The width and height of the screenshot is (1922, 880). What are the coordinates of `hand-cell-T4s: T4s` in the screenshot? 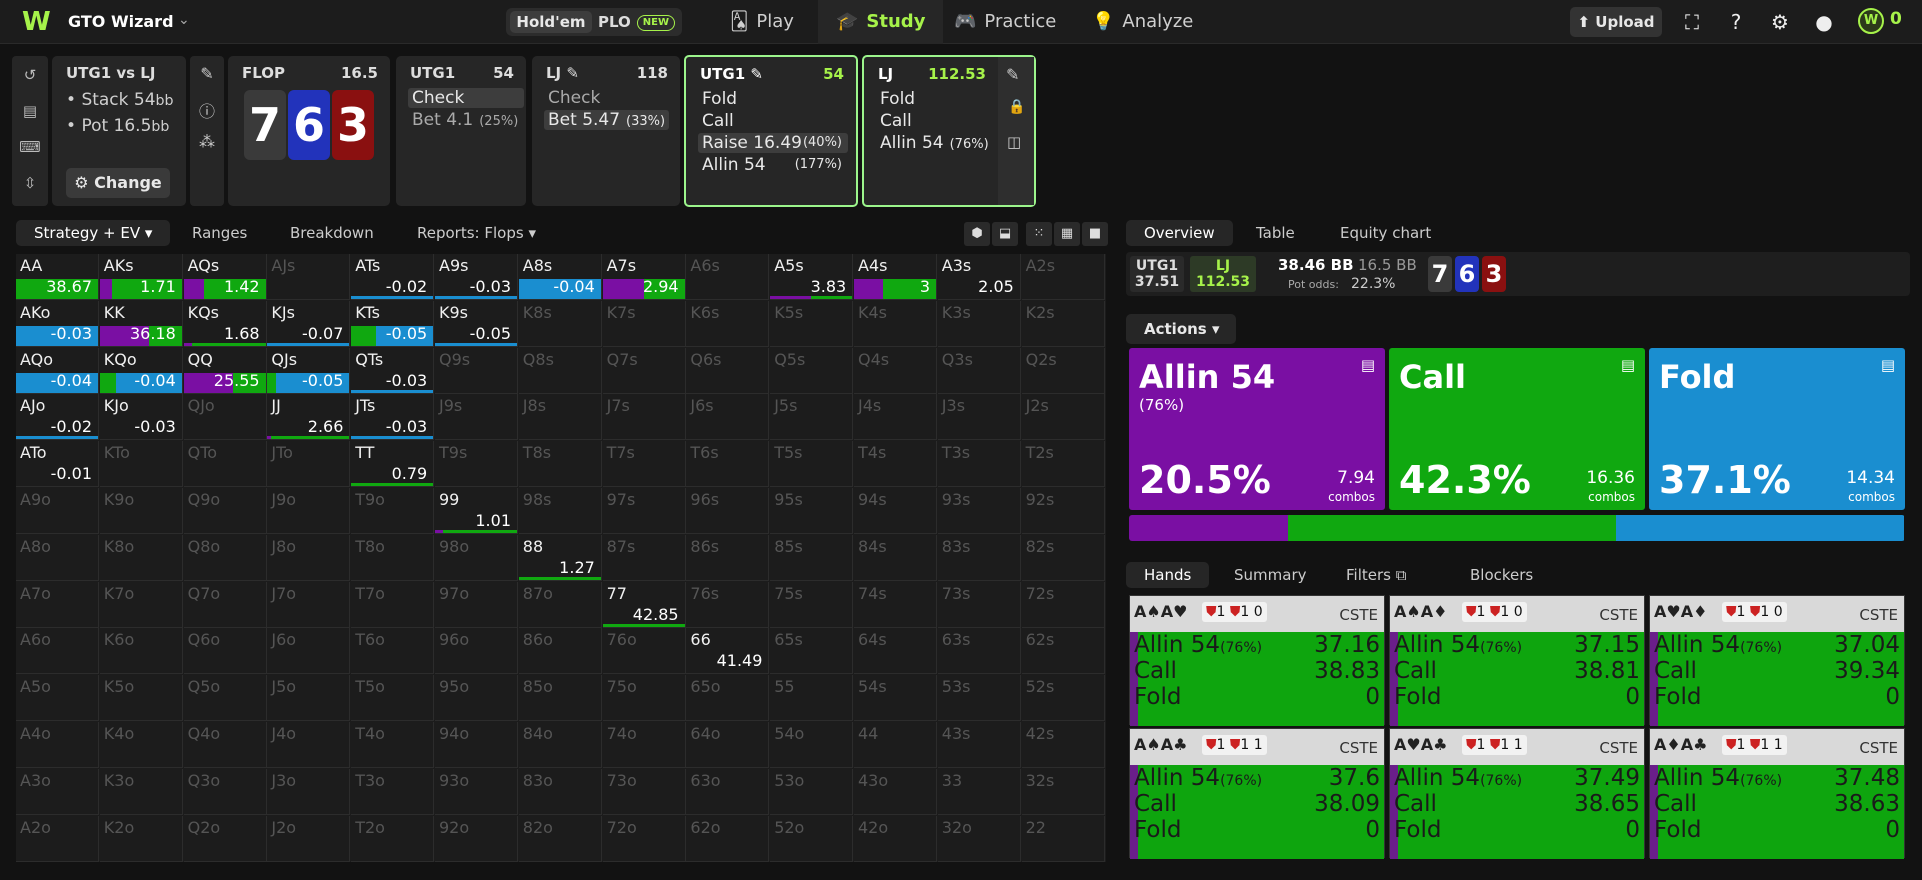 It's located at (895, 464).